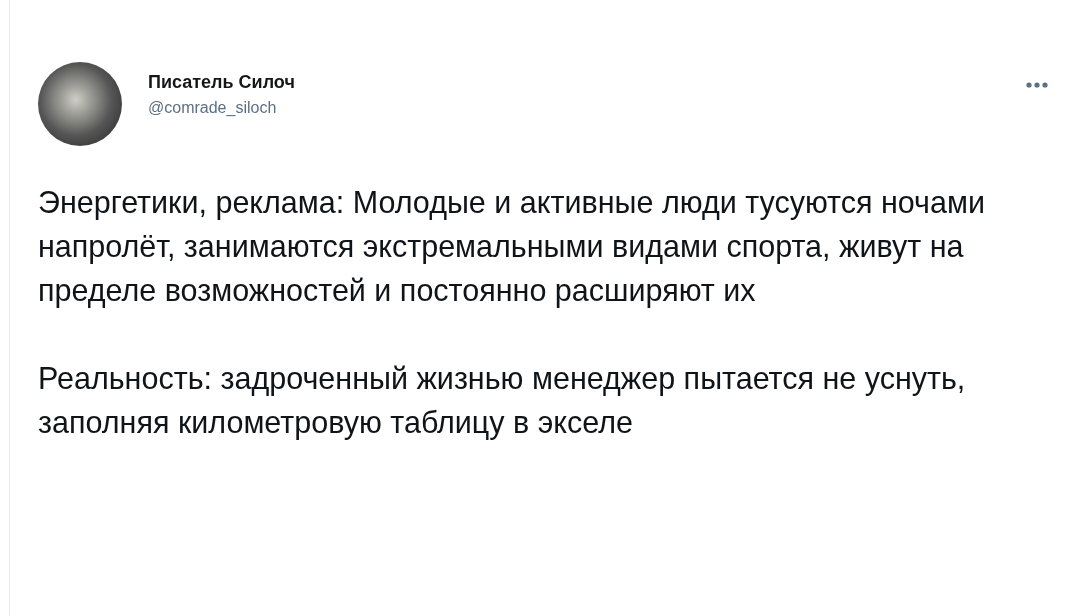 This screenshot has height=616, width=1080. I want to click on more-options-icon, so click(1037, 85).